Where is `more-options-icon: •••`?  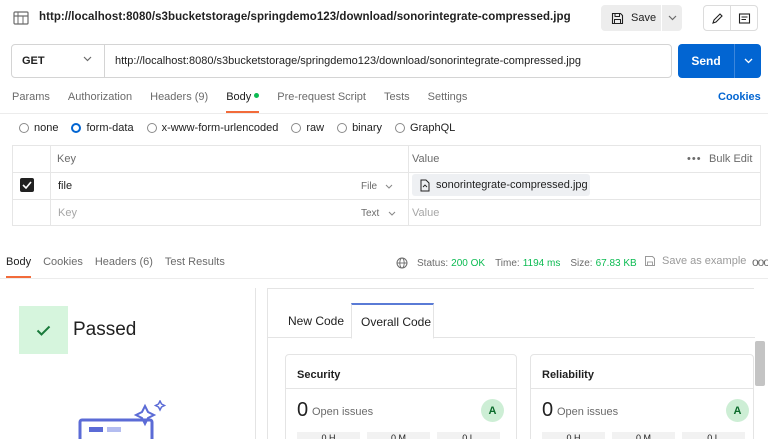 more-options-icon: ••• is located at coordinates (694, 159).